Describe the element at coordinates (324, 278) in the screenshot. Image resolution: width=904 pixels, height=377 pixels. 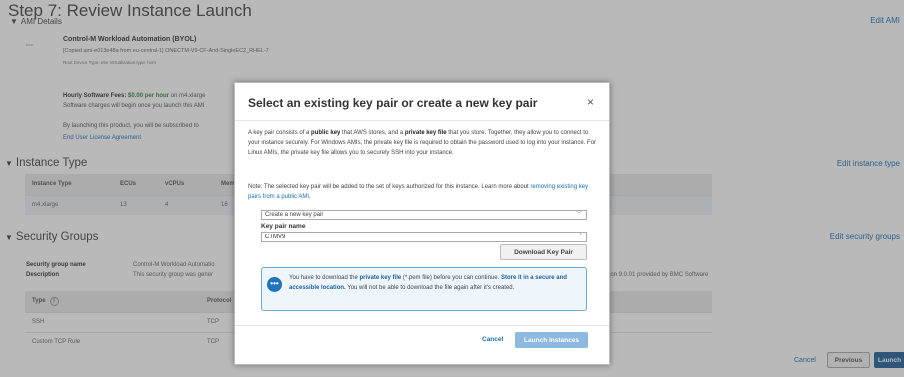
I see `info-text: You have to download the` at that location.